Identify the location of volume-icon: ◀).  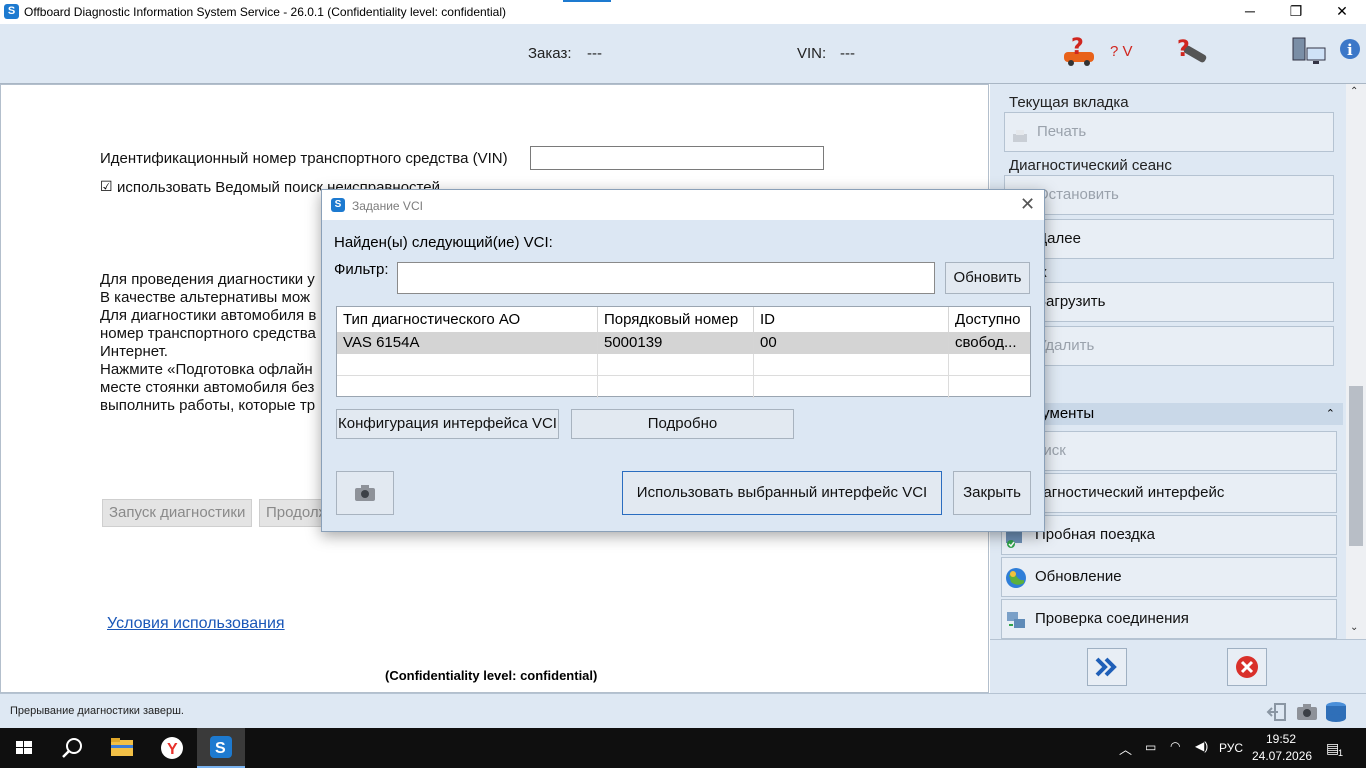
(1201, 746).